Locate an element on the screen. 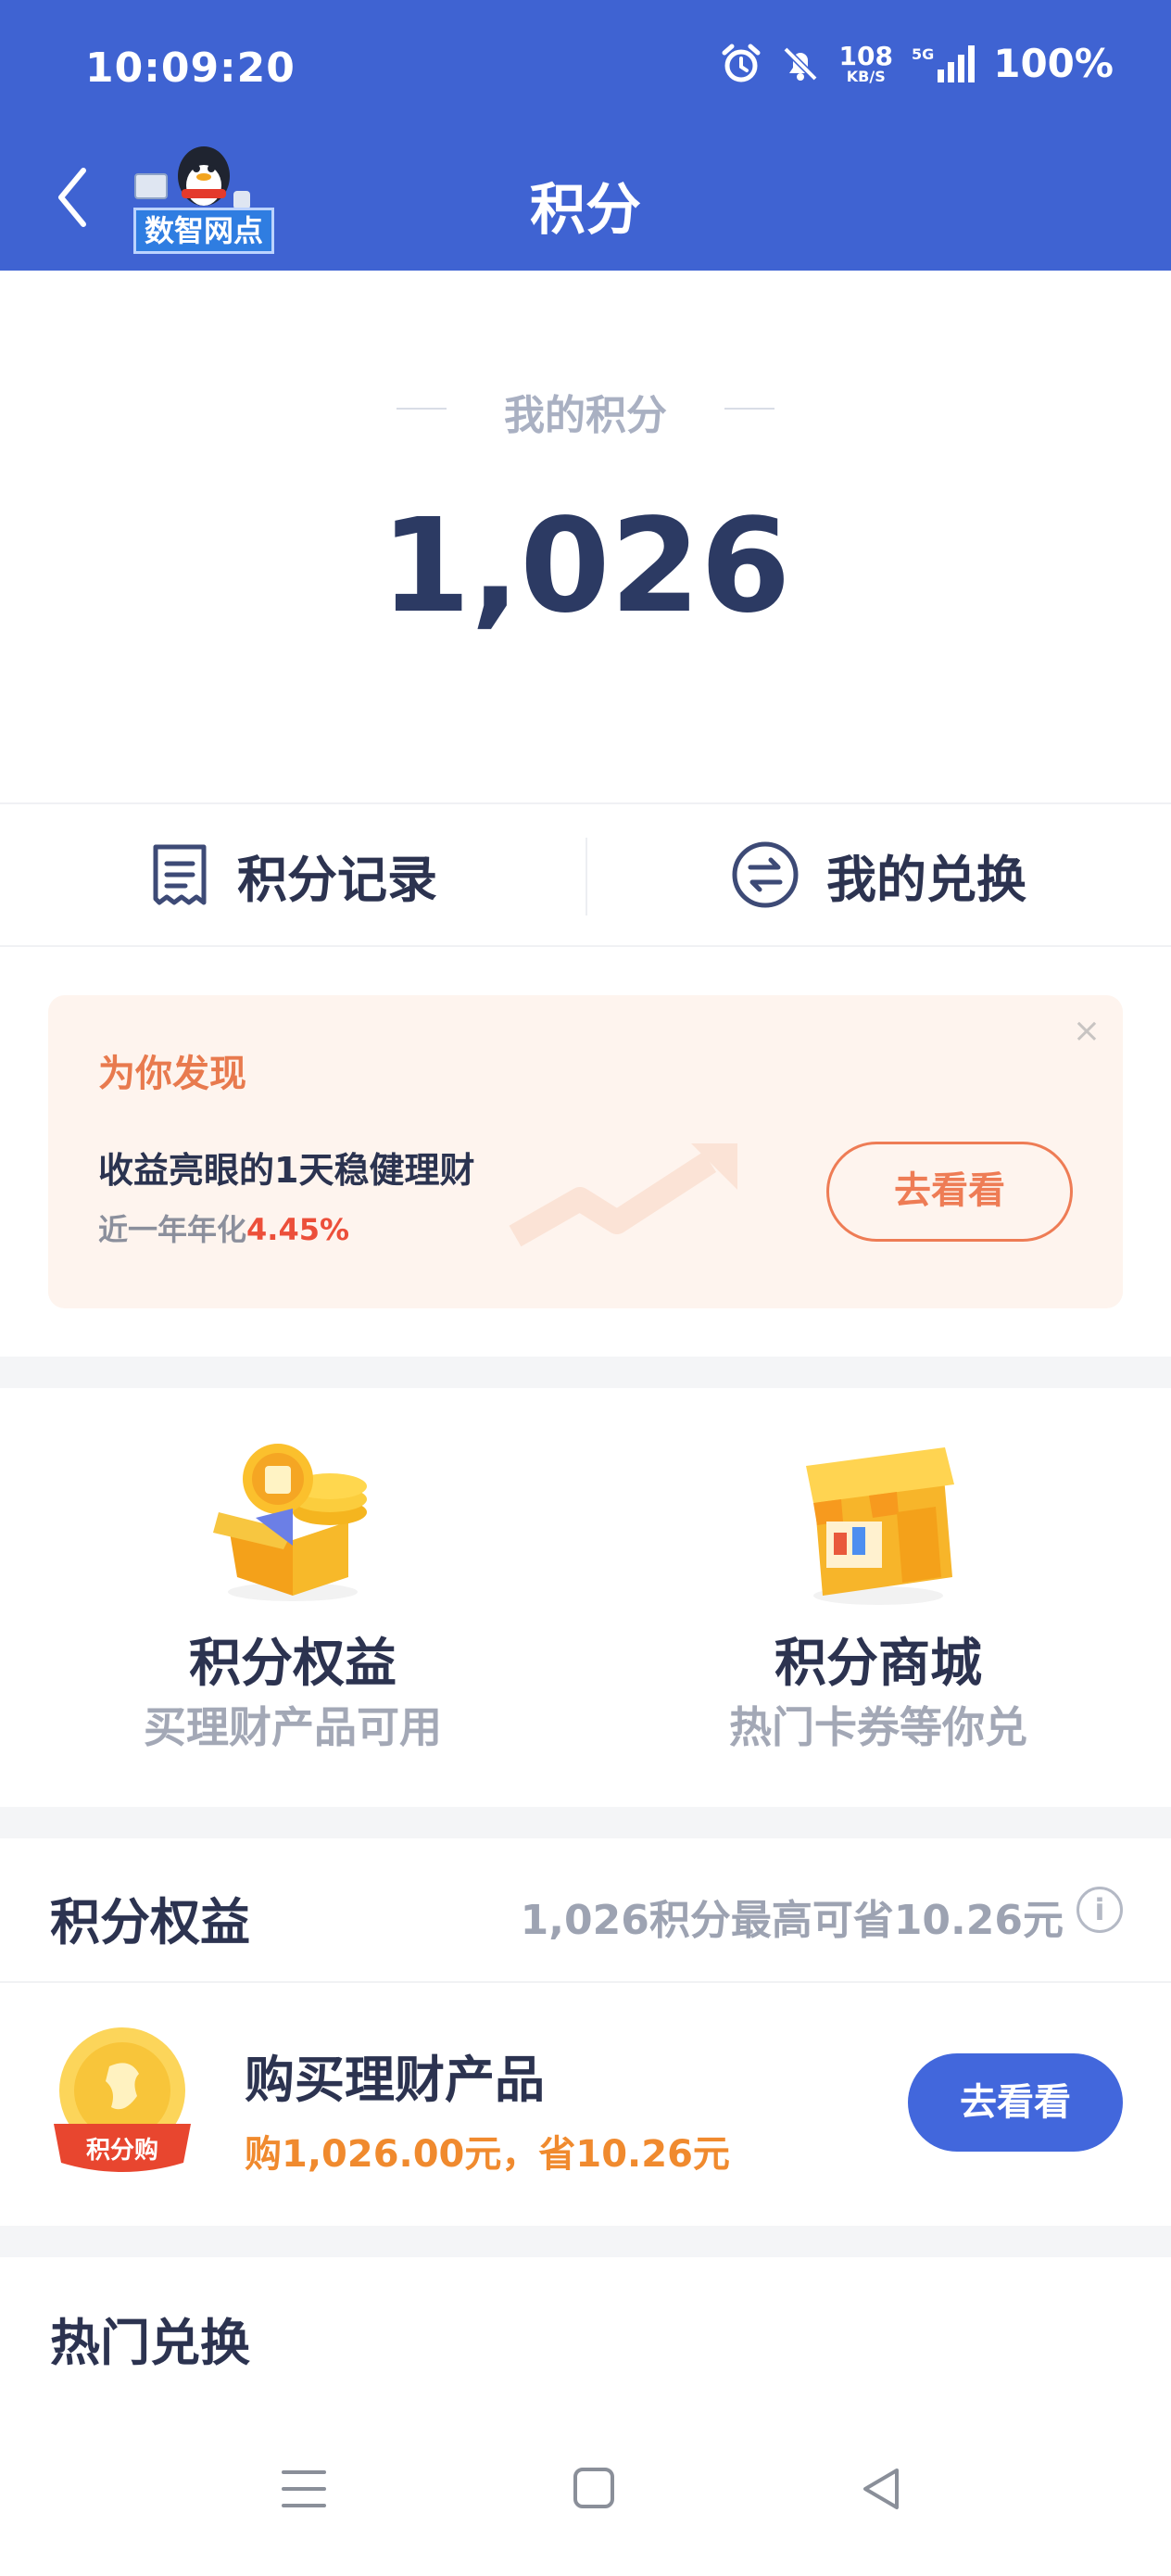  home-square-icon is located at coordinates (594, 2488).